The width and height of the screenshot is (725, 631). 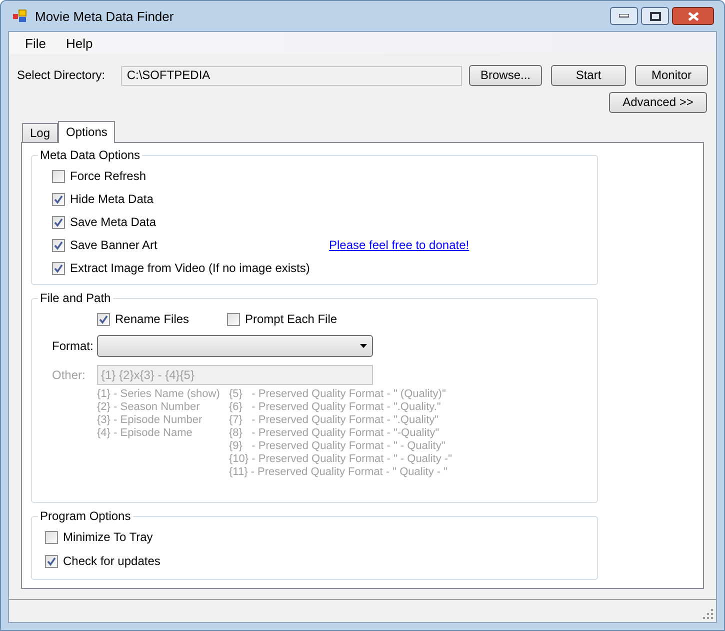 What do you see at coordinates (114, 245) in the screenshot?
I see `checkbox-label: Save Banner Art` at bounding box center [114, 245].